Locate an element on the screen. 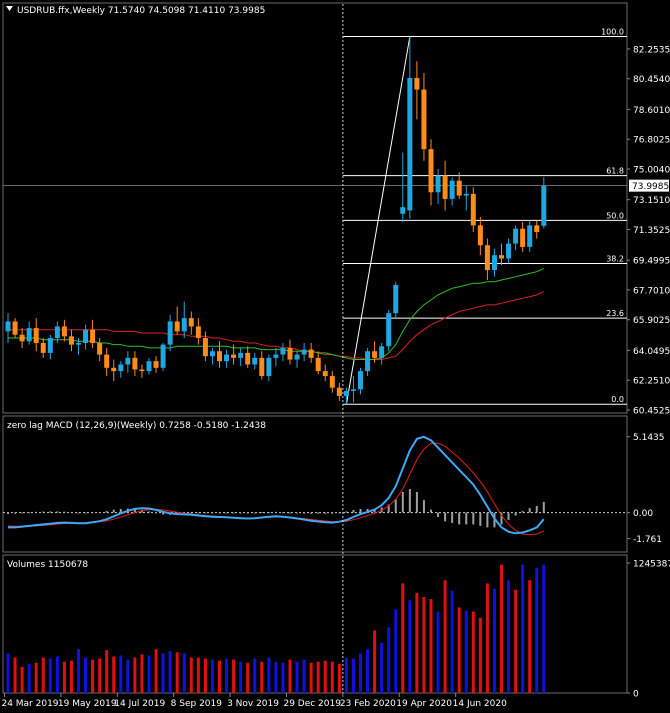  time-tick-label: 3 Nov 2019 is located at coordinates (253, 704).